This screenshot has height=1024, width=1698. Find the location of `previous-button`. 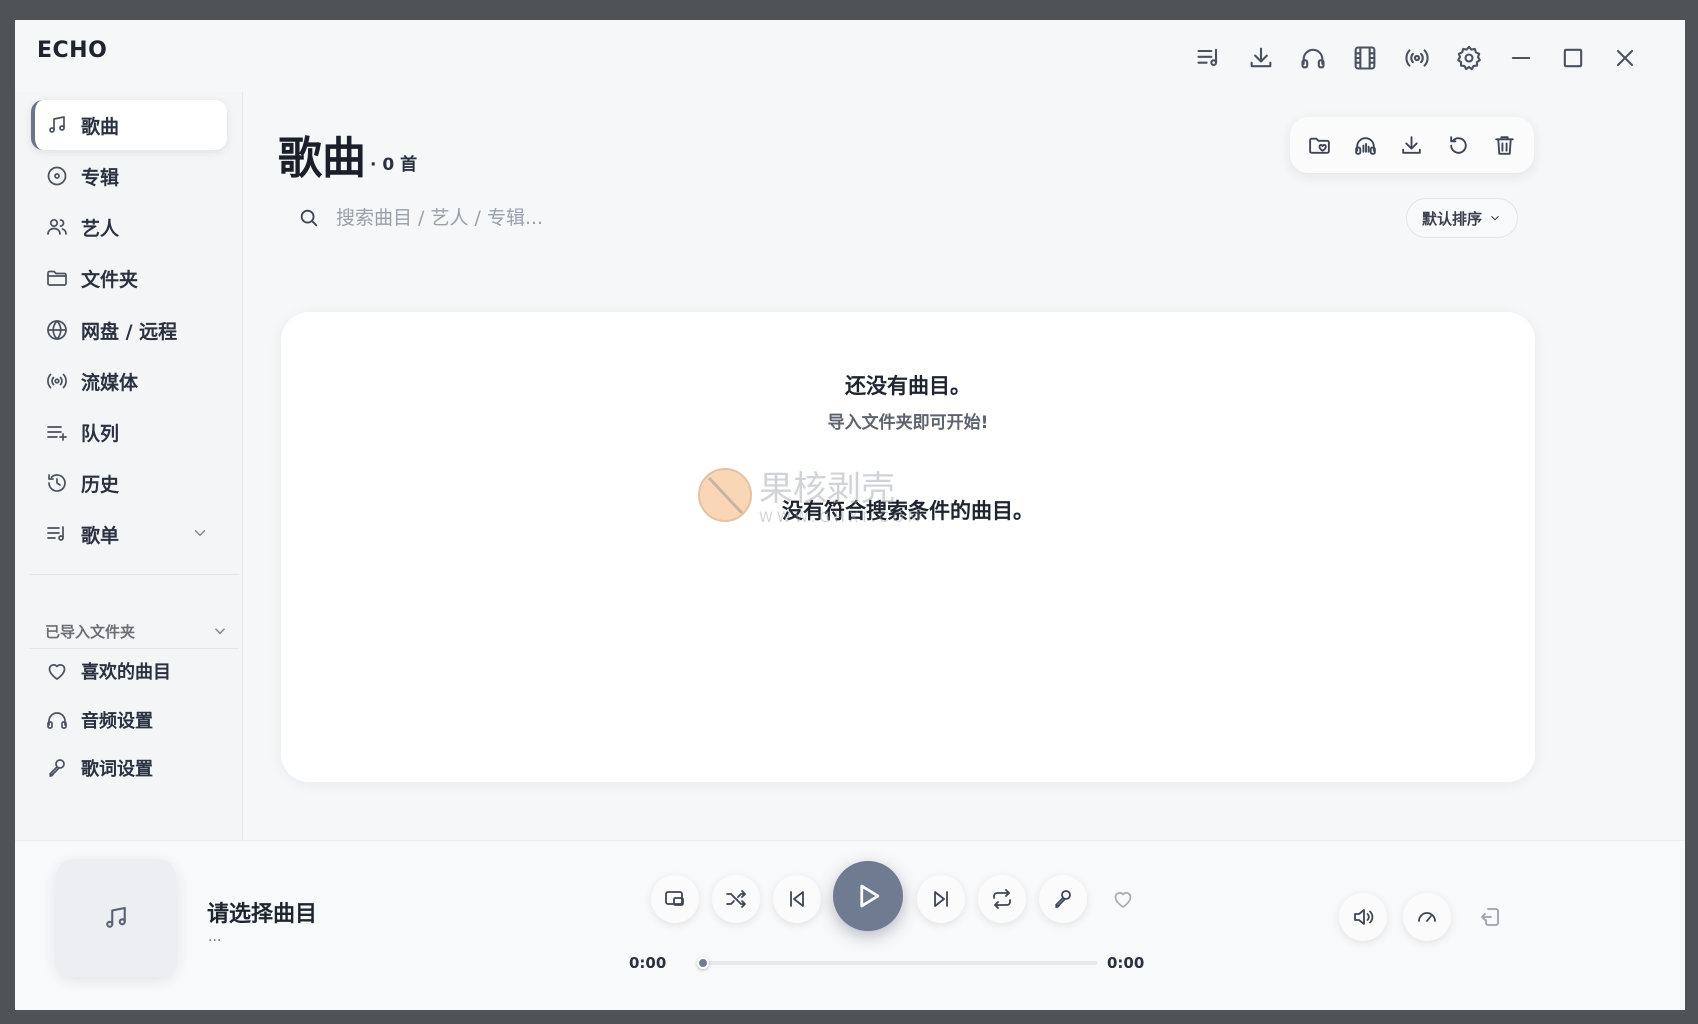

previous-button is located at coordinates (797, 899).